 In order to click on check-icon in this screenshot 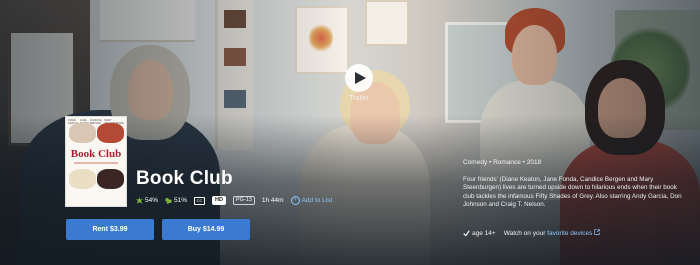, I will do `click(466, 232)`.